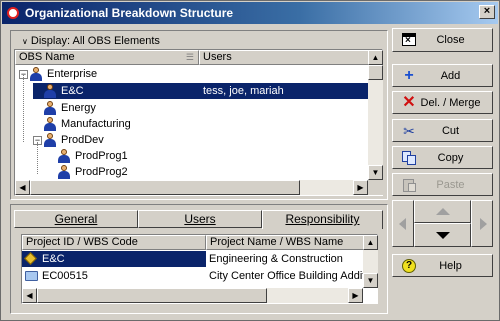  Describe the element at coordinates (129, 13) in the screenshot. I see `window-title: Organizational Breakdown Structure` at that location.